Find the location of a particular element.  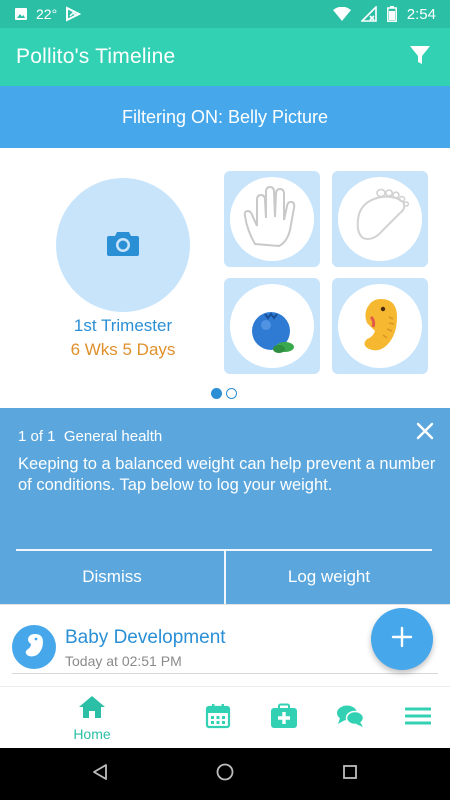

home-icon is located at coordinates (92, 709).